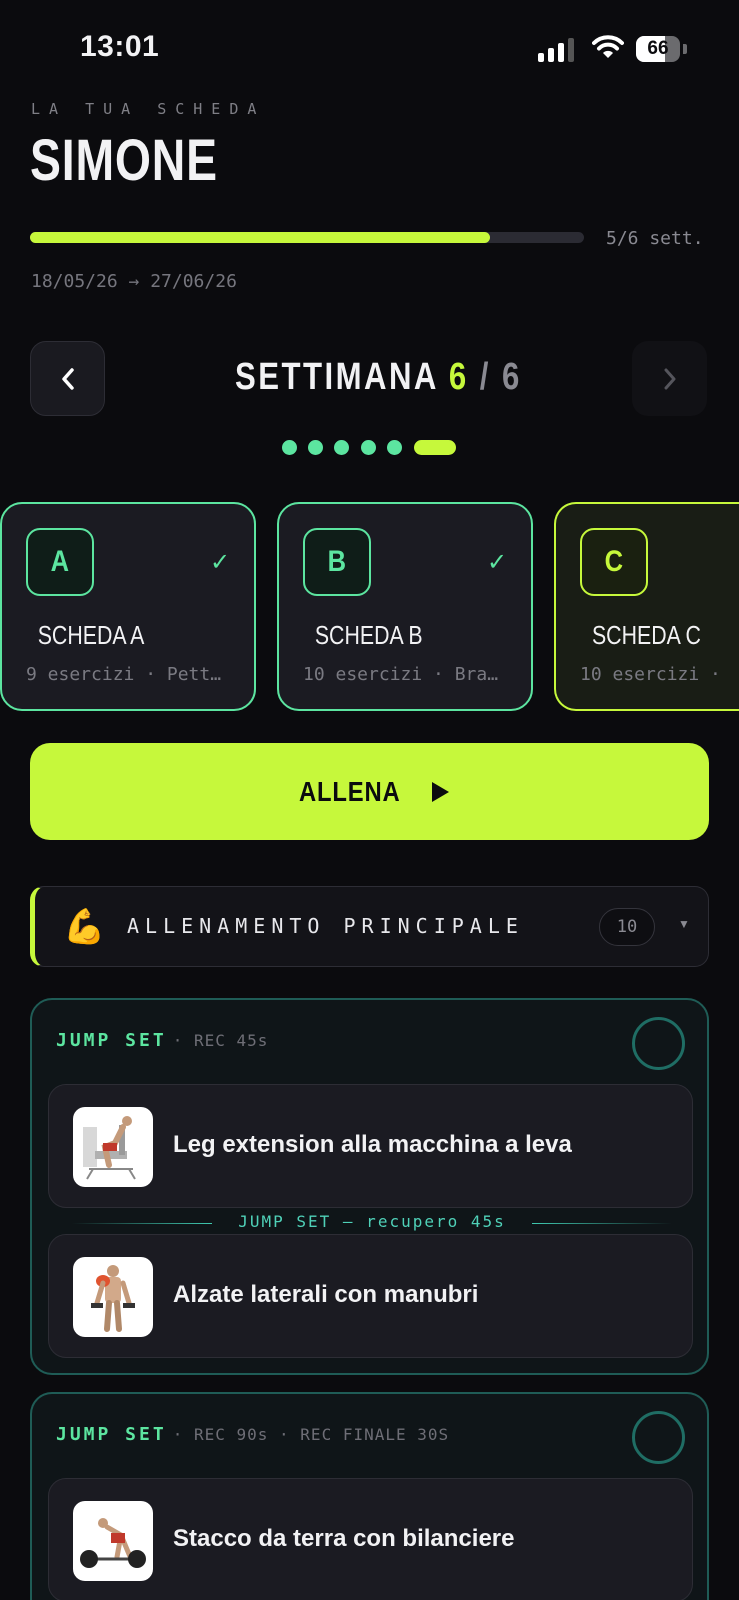 The image size is (739, 1600). What do you see at coordinates (512, 377) in the screenshot?
I see `week-total: 6` at bounding box center [512, 377].